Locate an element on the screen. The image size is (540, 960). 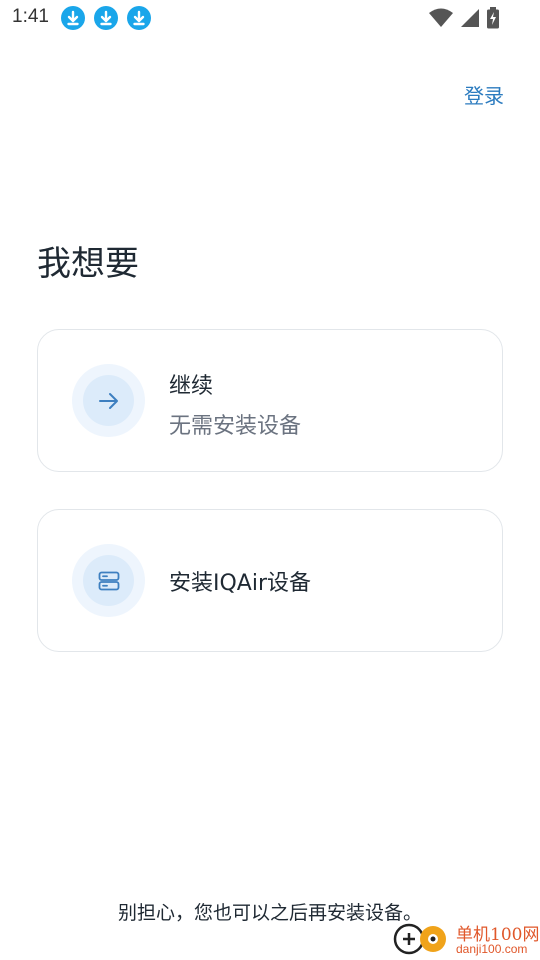
arrow-right-icon is located at coordinates (108, 400).